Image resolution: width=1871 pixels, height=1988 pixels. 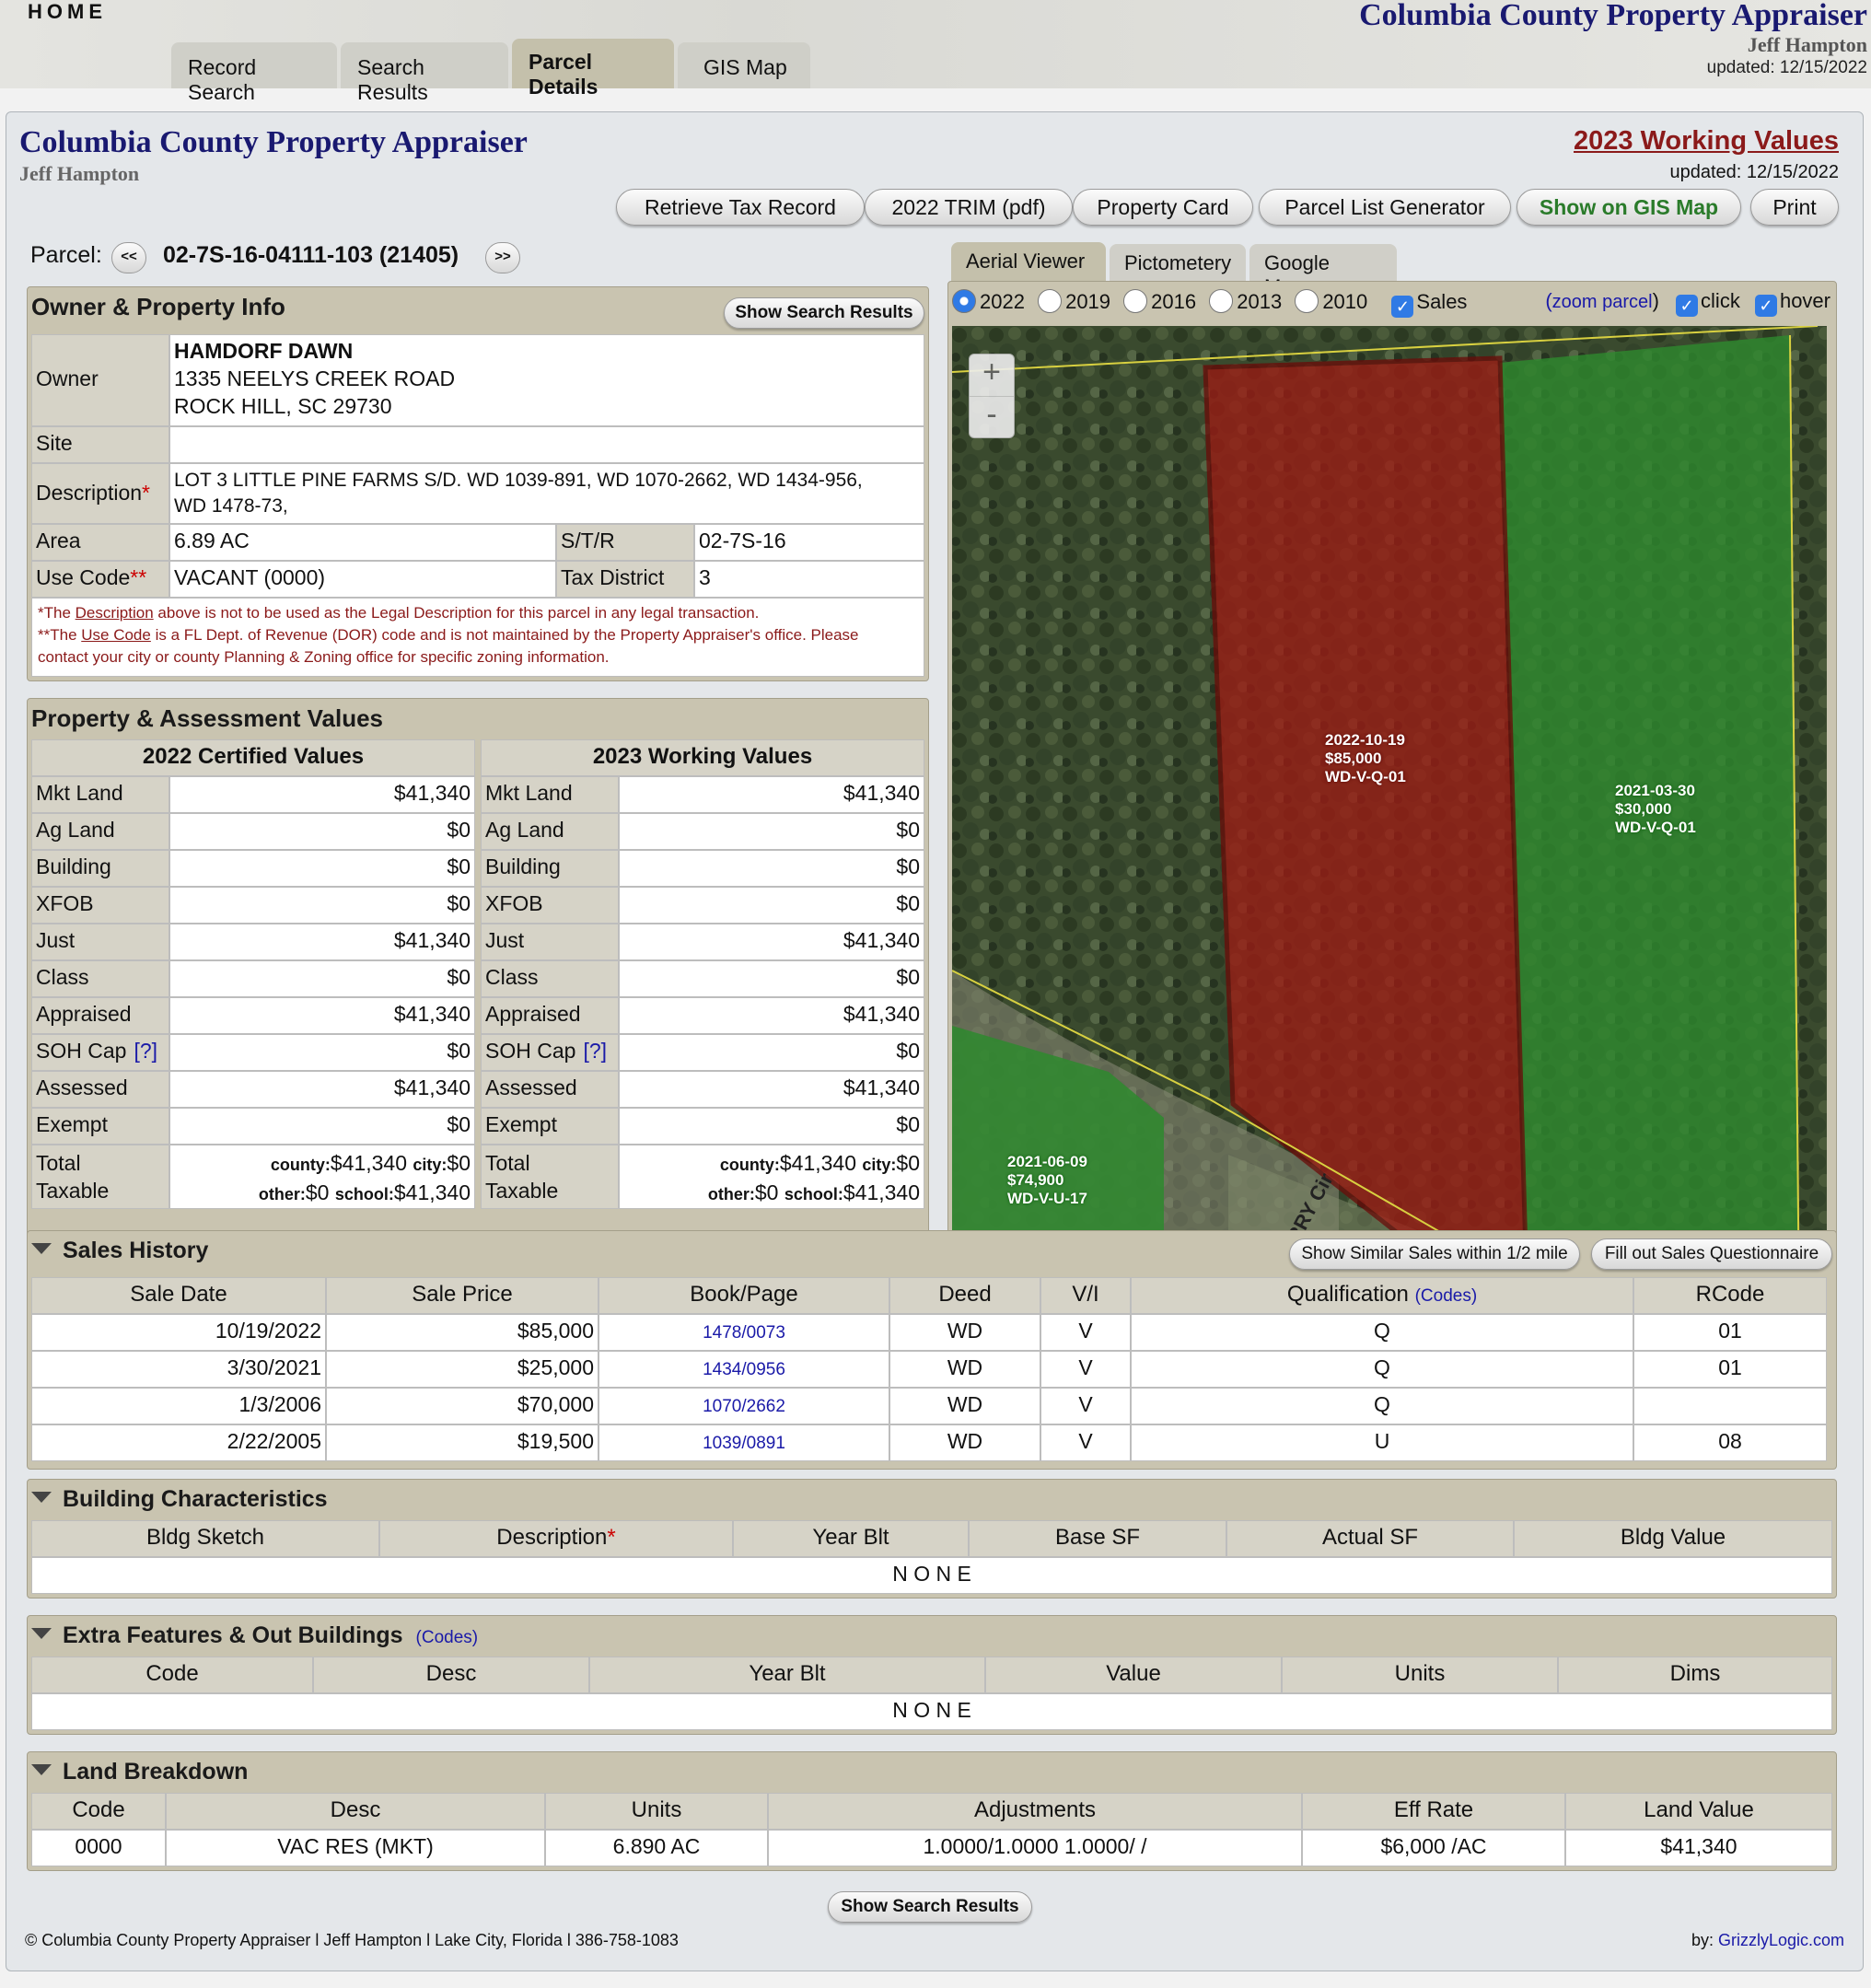 I want to click on prev-parcel-button: <<, so click(x=128, y=258).